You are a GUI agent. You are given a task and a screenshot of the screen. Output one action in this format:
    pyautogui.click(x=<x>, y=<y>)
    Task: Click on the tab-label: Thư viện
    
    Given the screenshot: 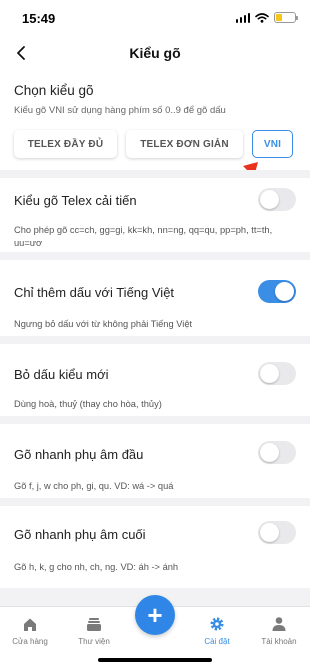 What is the action you would take?
    pyautogui.click(x=94, y=641)
    